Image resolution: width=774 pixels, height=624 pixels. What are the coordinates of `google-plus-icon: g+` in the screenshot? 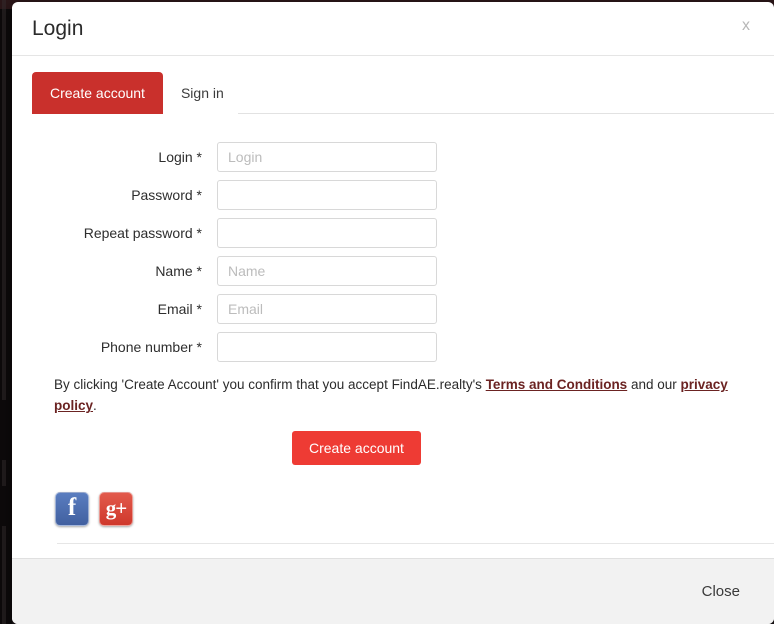 It's located at (116, 508).